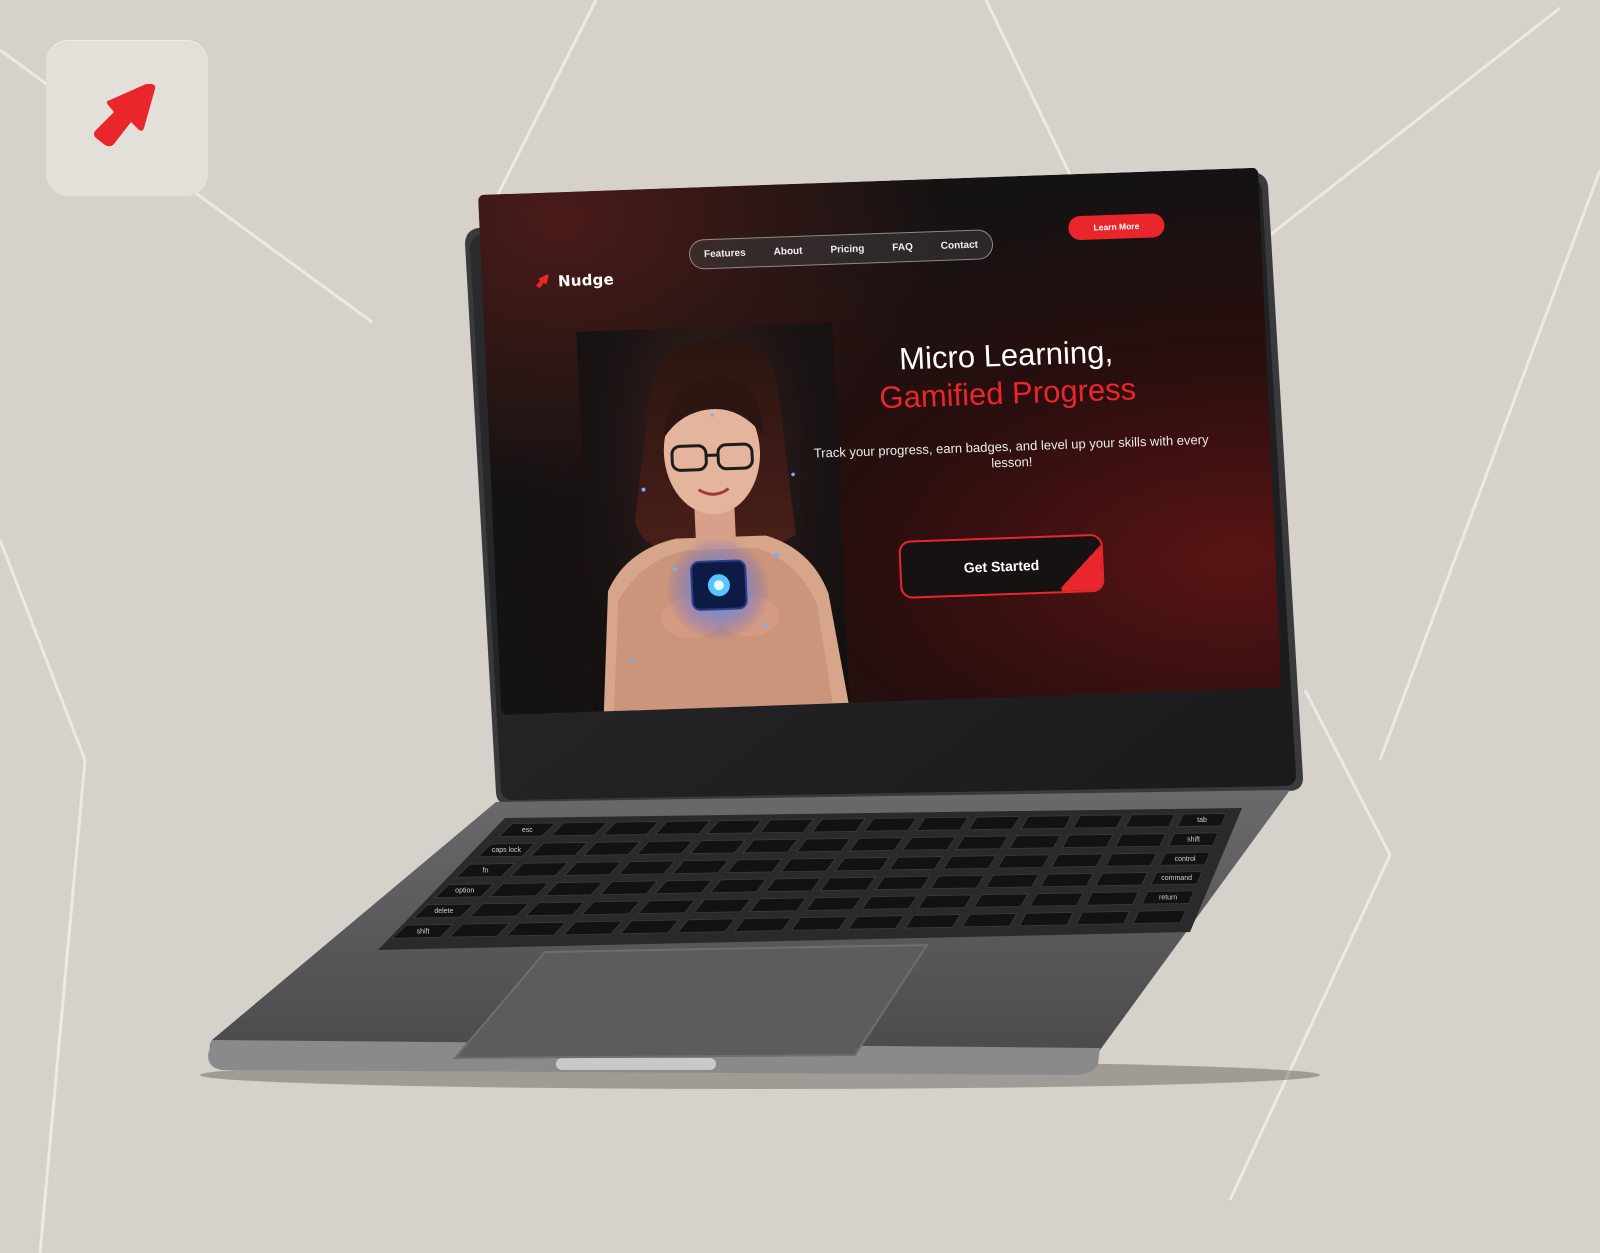 This screenshot has height=1253, width=1600. What do you see at coordinates (1168, 898) in the screenshot?
I see `keyboard-key-label: return` at bounding box center [1168, 898].